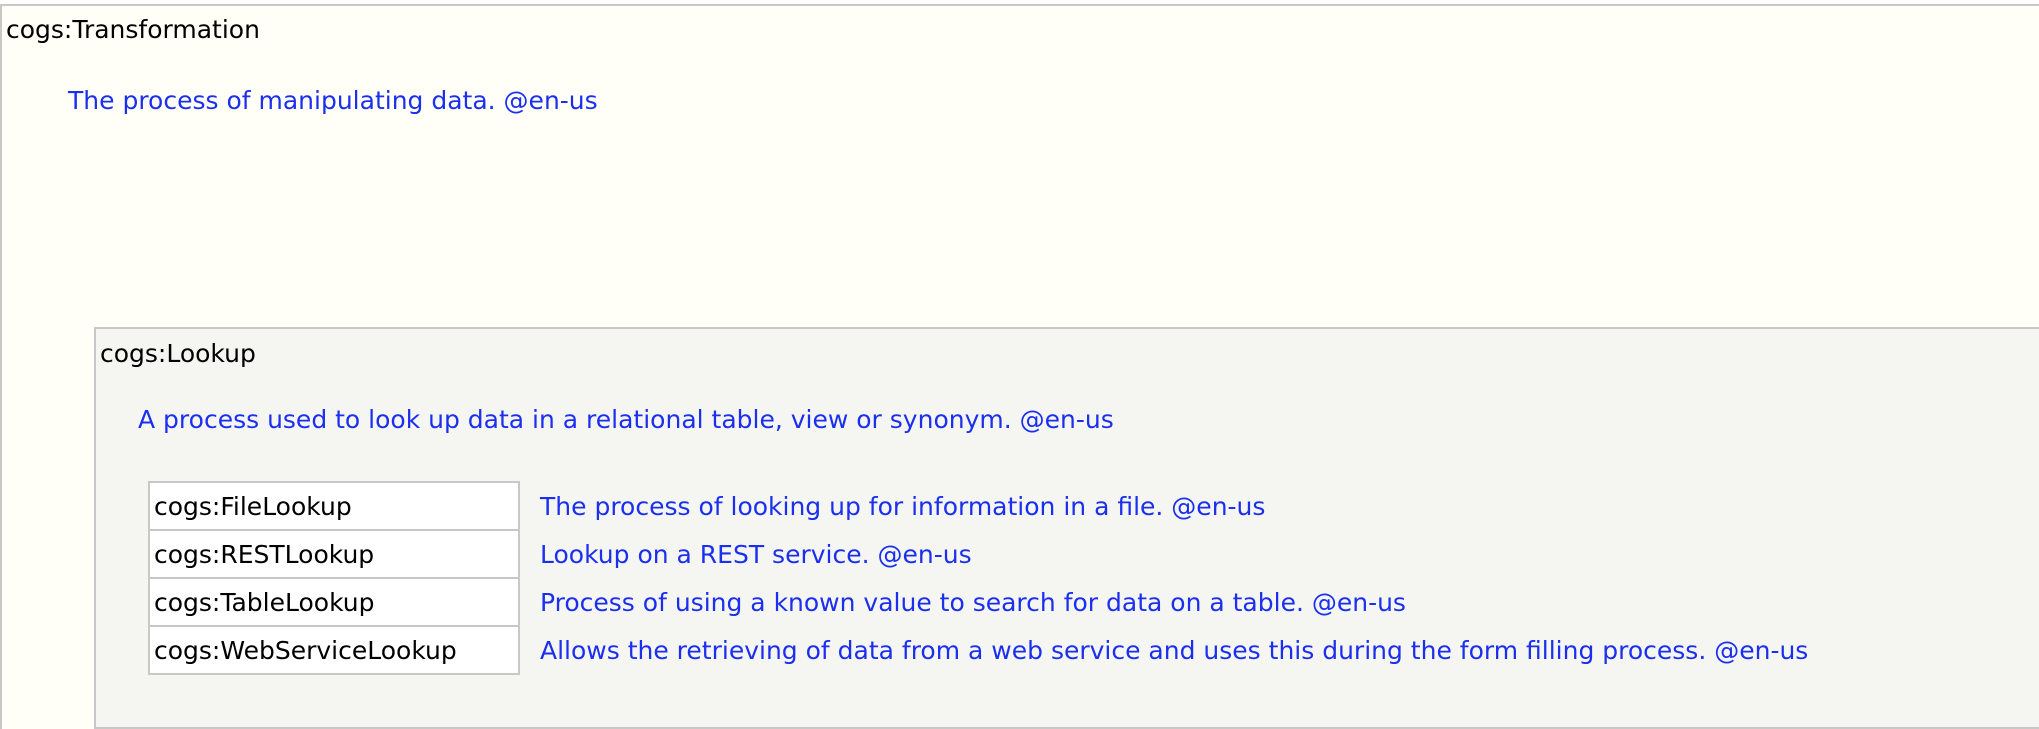 The width and height of the screenshot is (2039, 729). What do you see at coordinates (334, 506) in the screenshot?
I see `subclass-name-file-lookup: cogs:FileLookup` at bounding box center [334, 506].